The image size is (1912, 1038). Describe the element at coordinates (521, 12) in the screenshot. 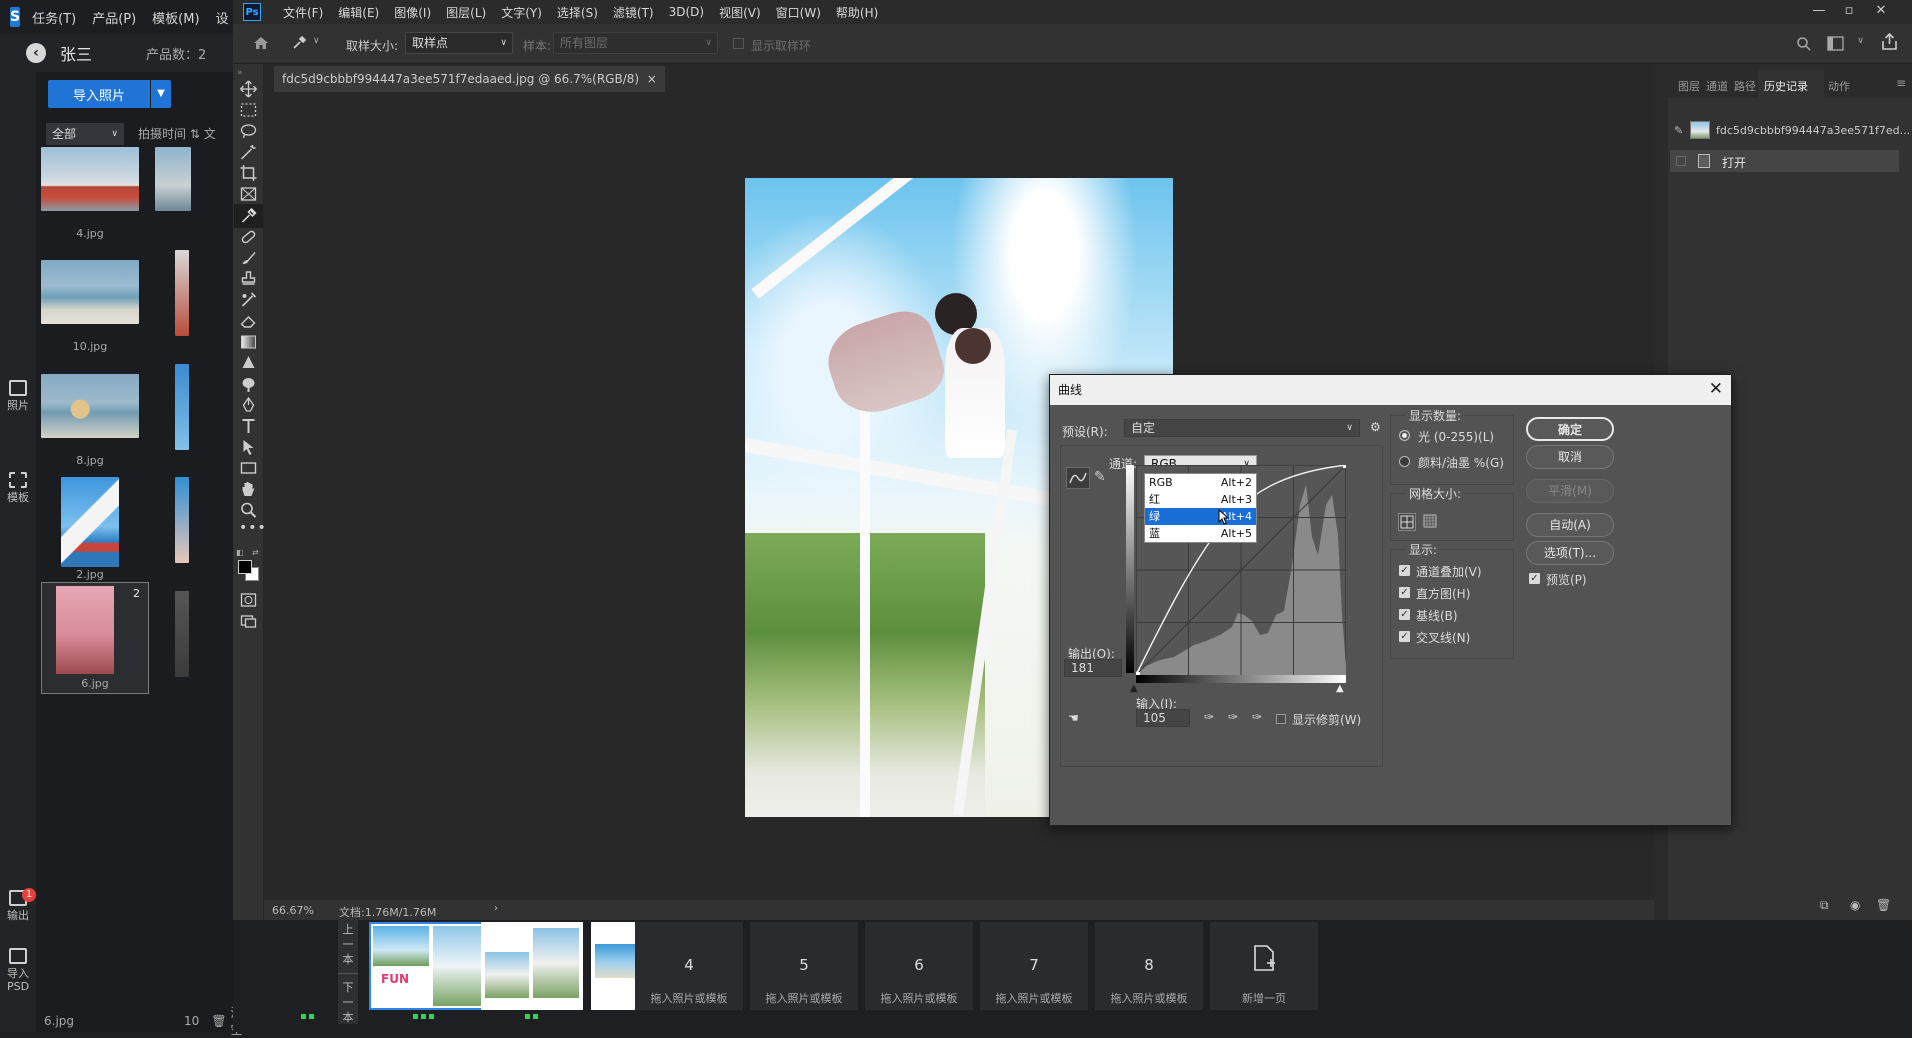

I see `menu-type: 文字(Y)` at that location.